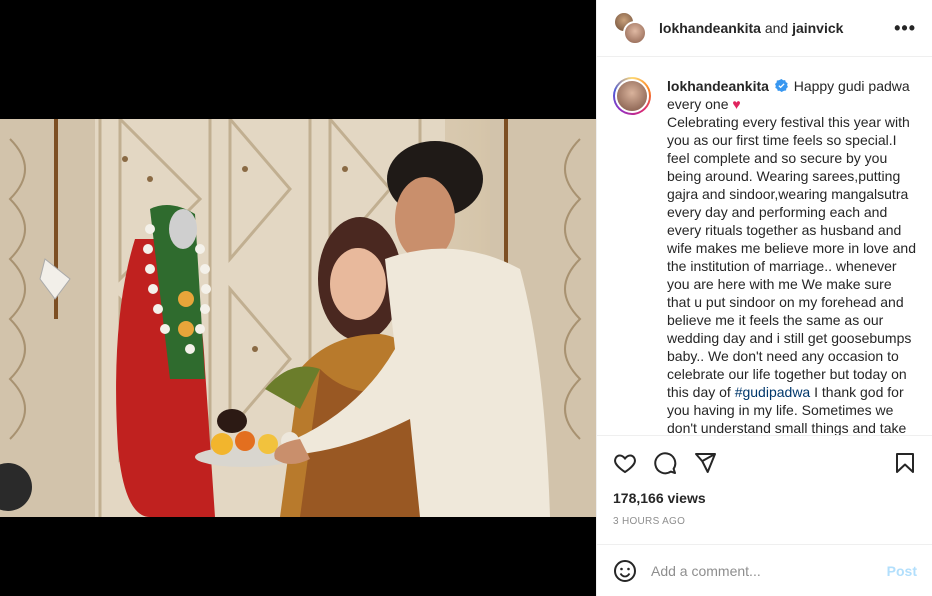 The image size is (932, 596). Describe the element at coordinates (781, 85) in the screenshot. I see `verified-badge-icon` at that location.